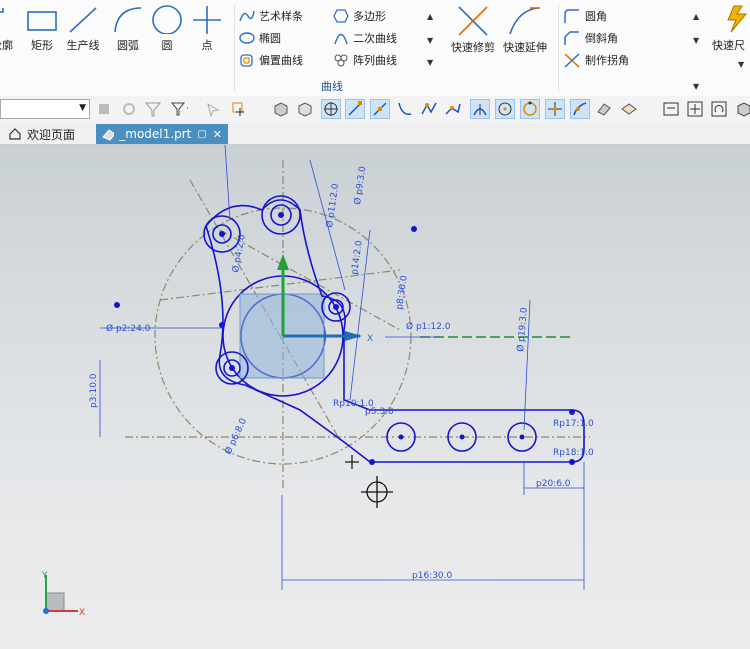 This screenshot has height=649, width=750. Describe the element at coordinates (162, 134) in the screenshot. I see `tab-model: _model1.prt ▢ ✕` at that location.